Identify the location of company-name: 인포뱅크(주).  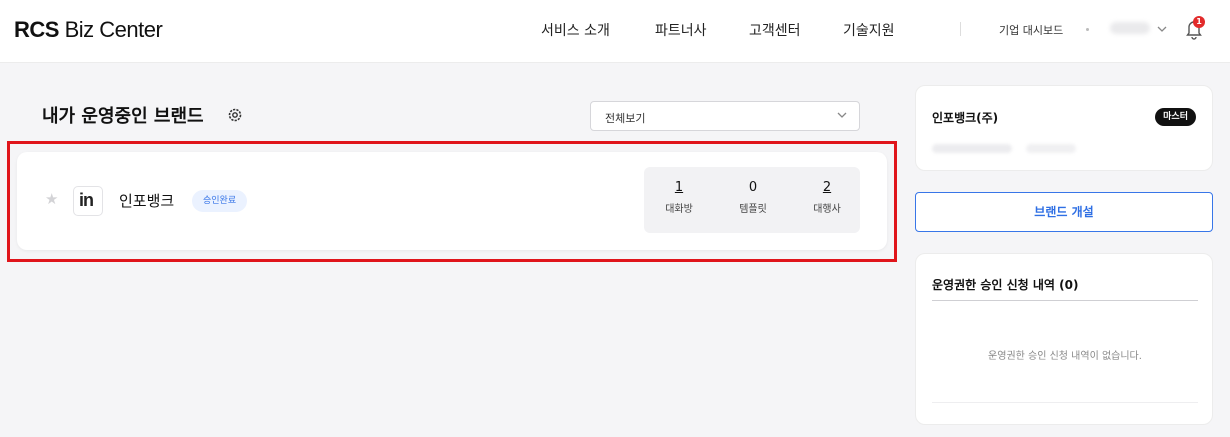
(965, 118).